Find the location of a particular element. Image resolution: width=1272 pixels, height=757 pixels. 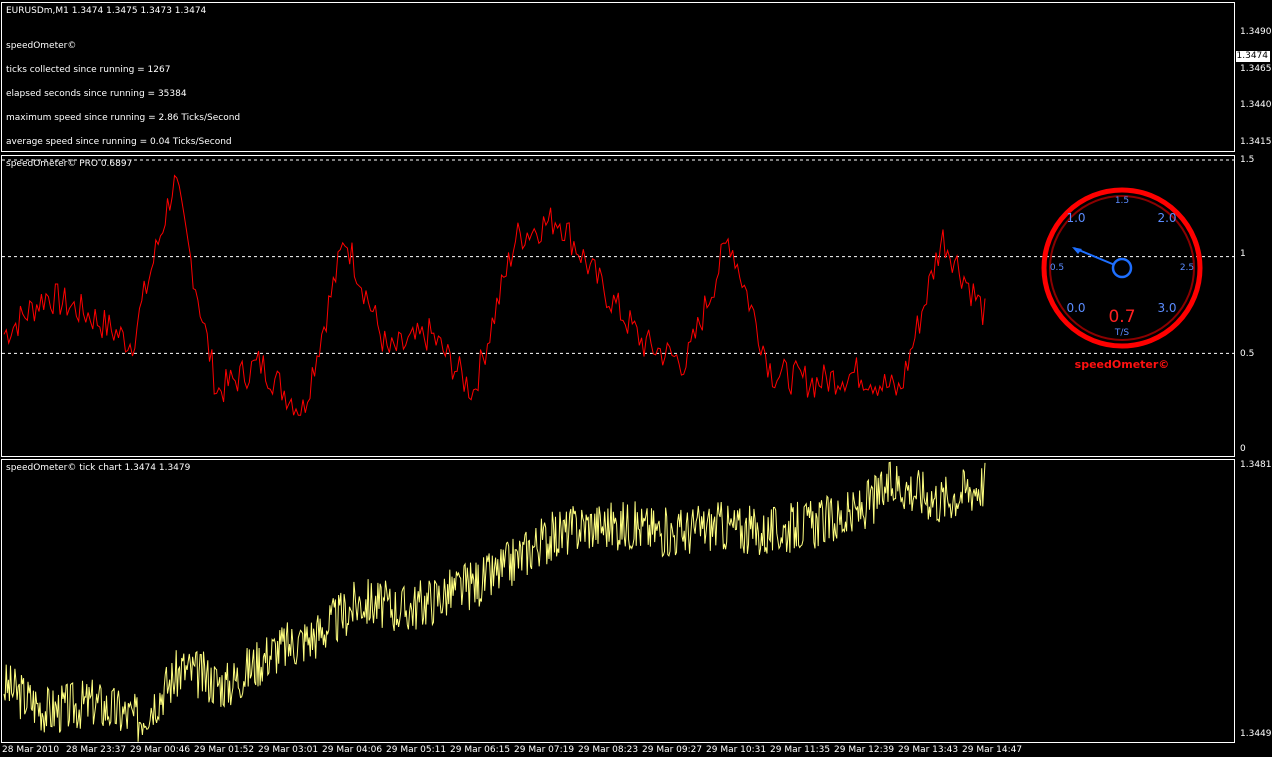

time-axis-label: 29 Mar 08:23 is located at coordinates (608, 750).